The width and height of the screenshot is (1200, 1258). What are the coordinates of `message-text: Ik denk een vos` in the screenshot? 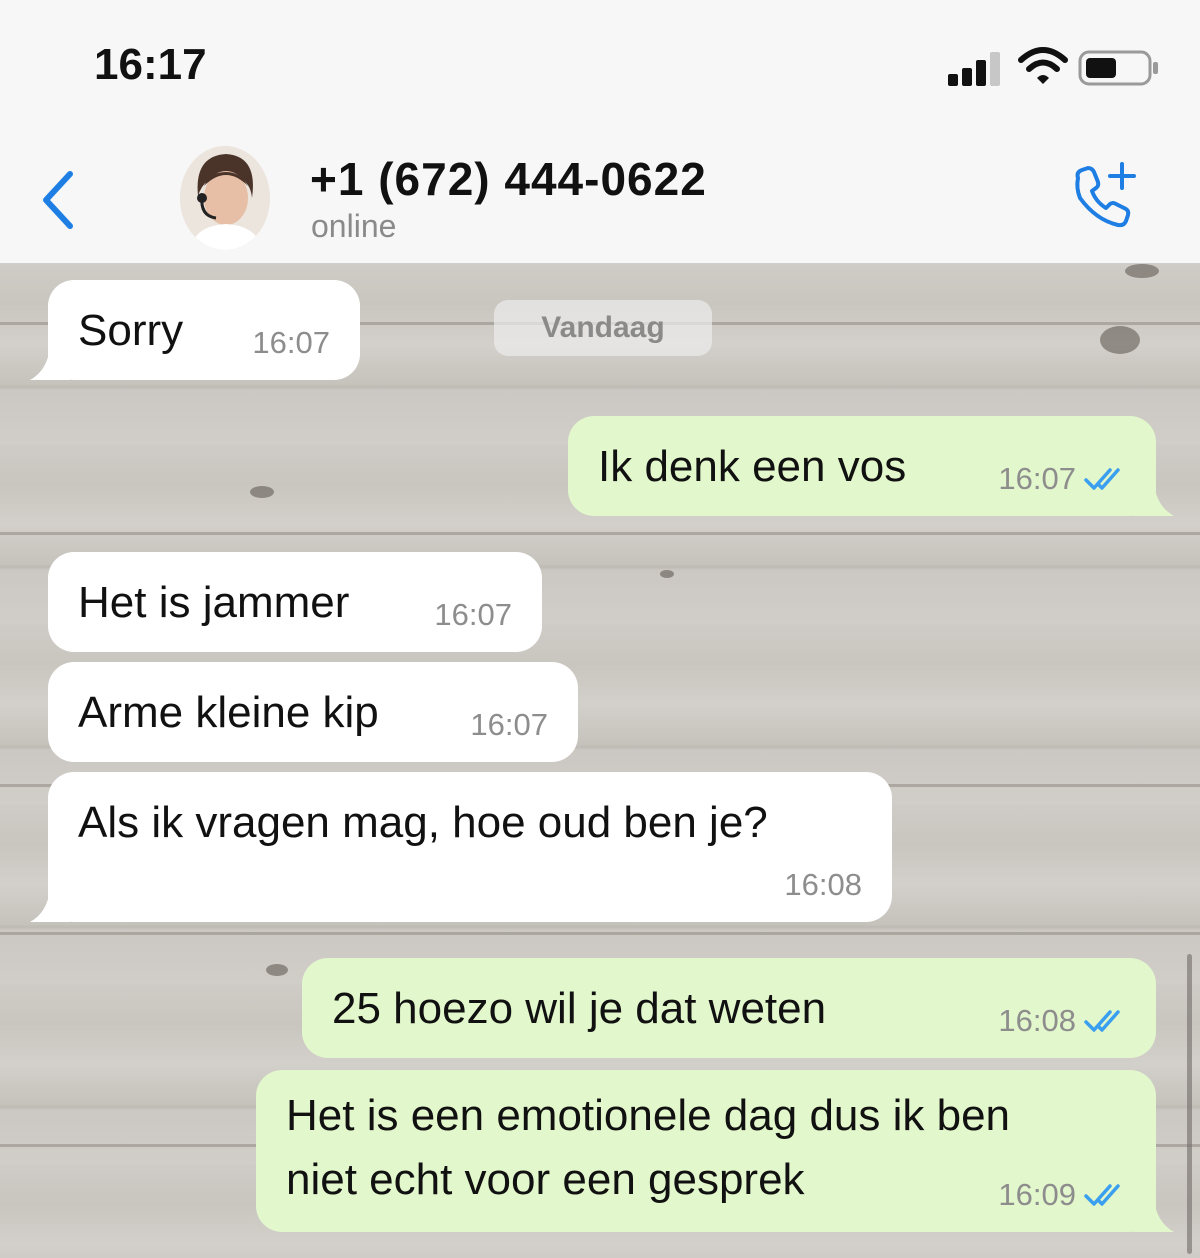 It's located at (752, 466).